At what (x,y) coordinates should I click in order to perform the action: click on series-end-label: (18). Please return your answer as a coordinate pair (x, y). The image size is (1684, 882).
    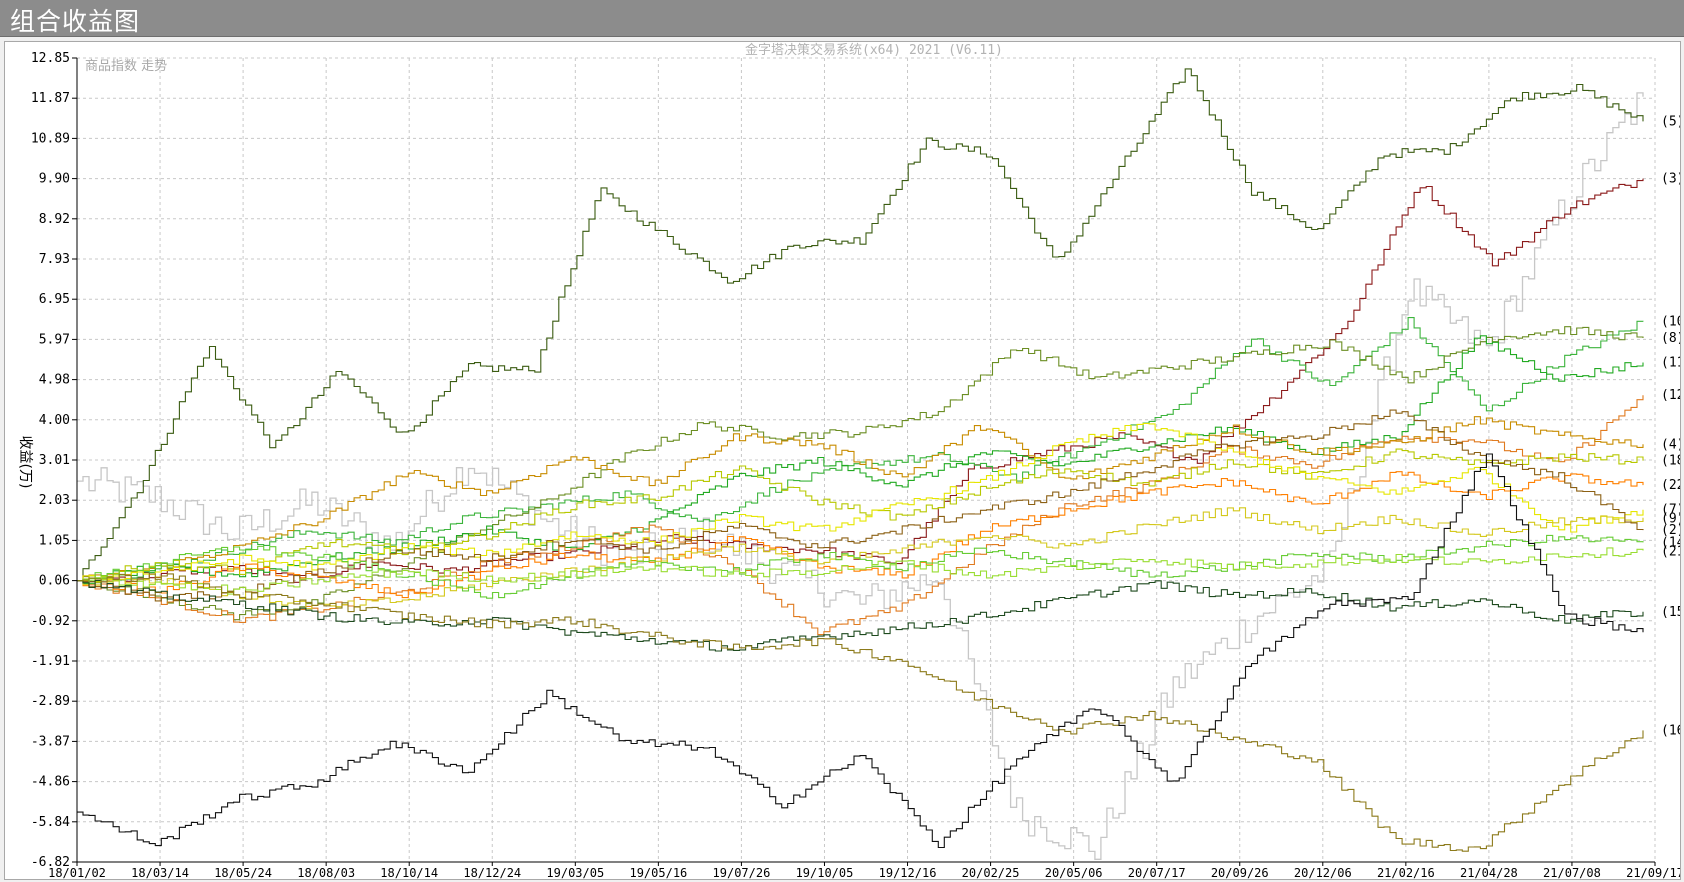
    Looking at the image, I should click on (1670, 461).